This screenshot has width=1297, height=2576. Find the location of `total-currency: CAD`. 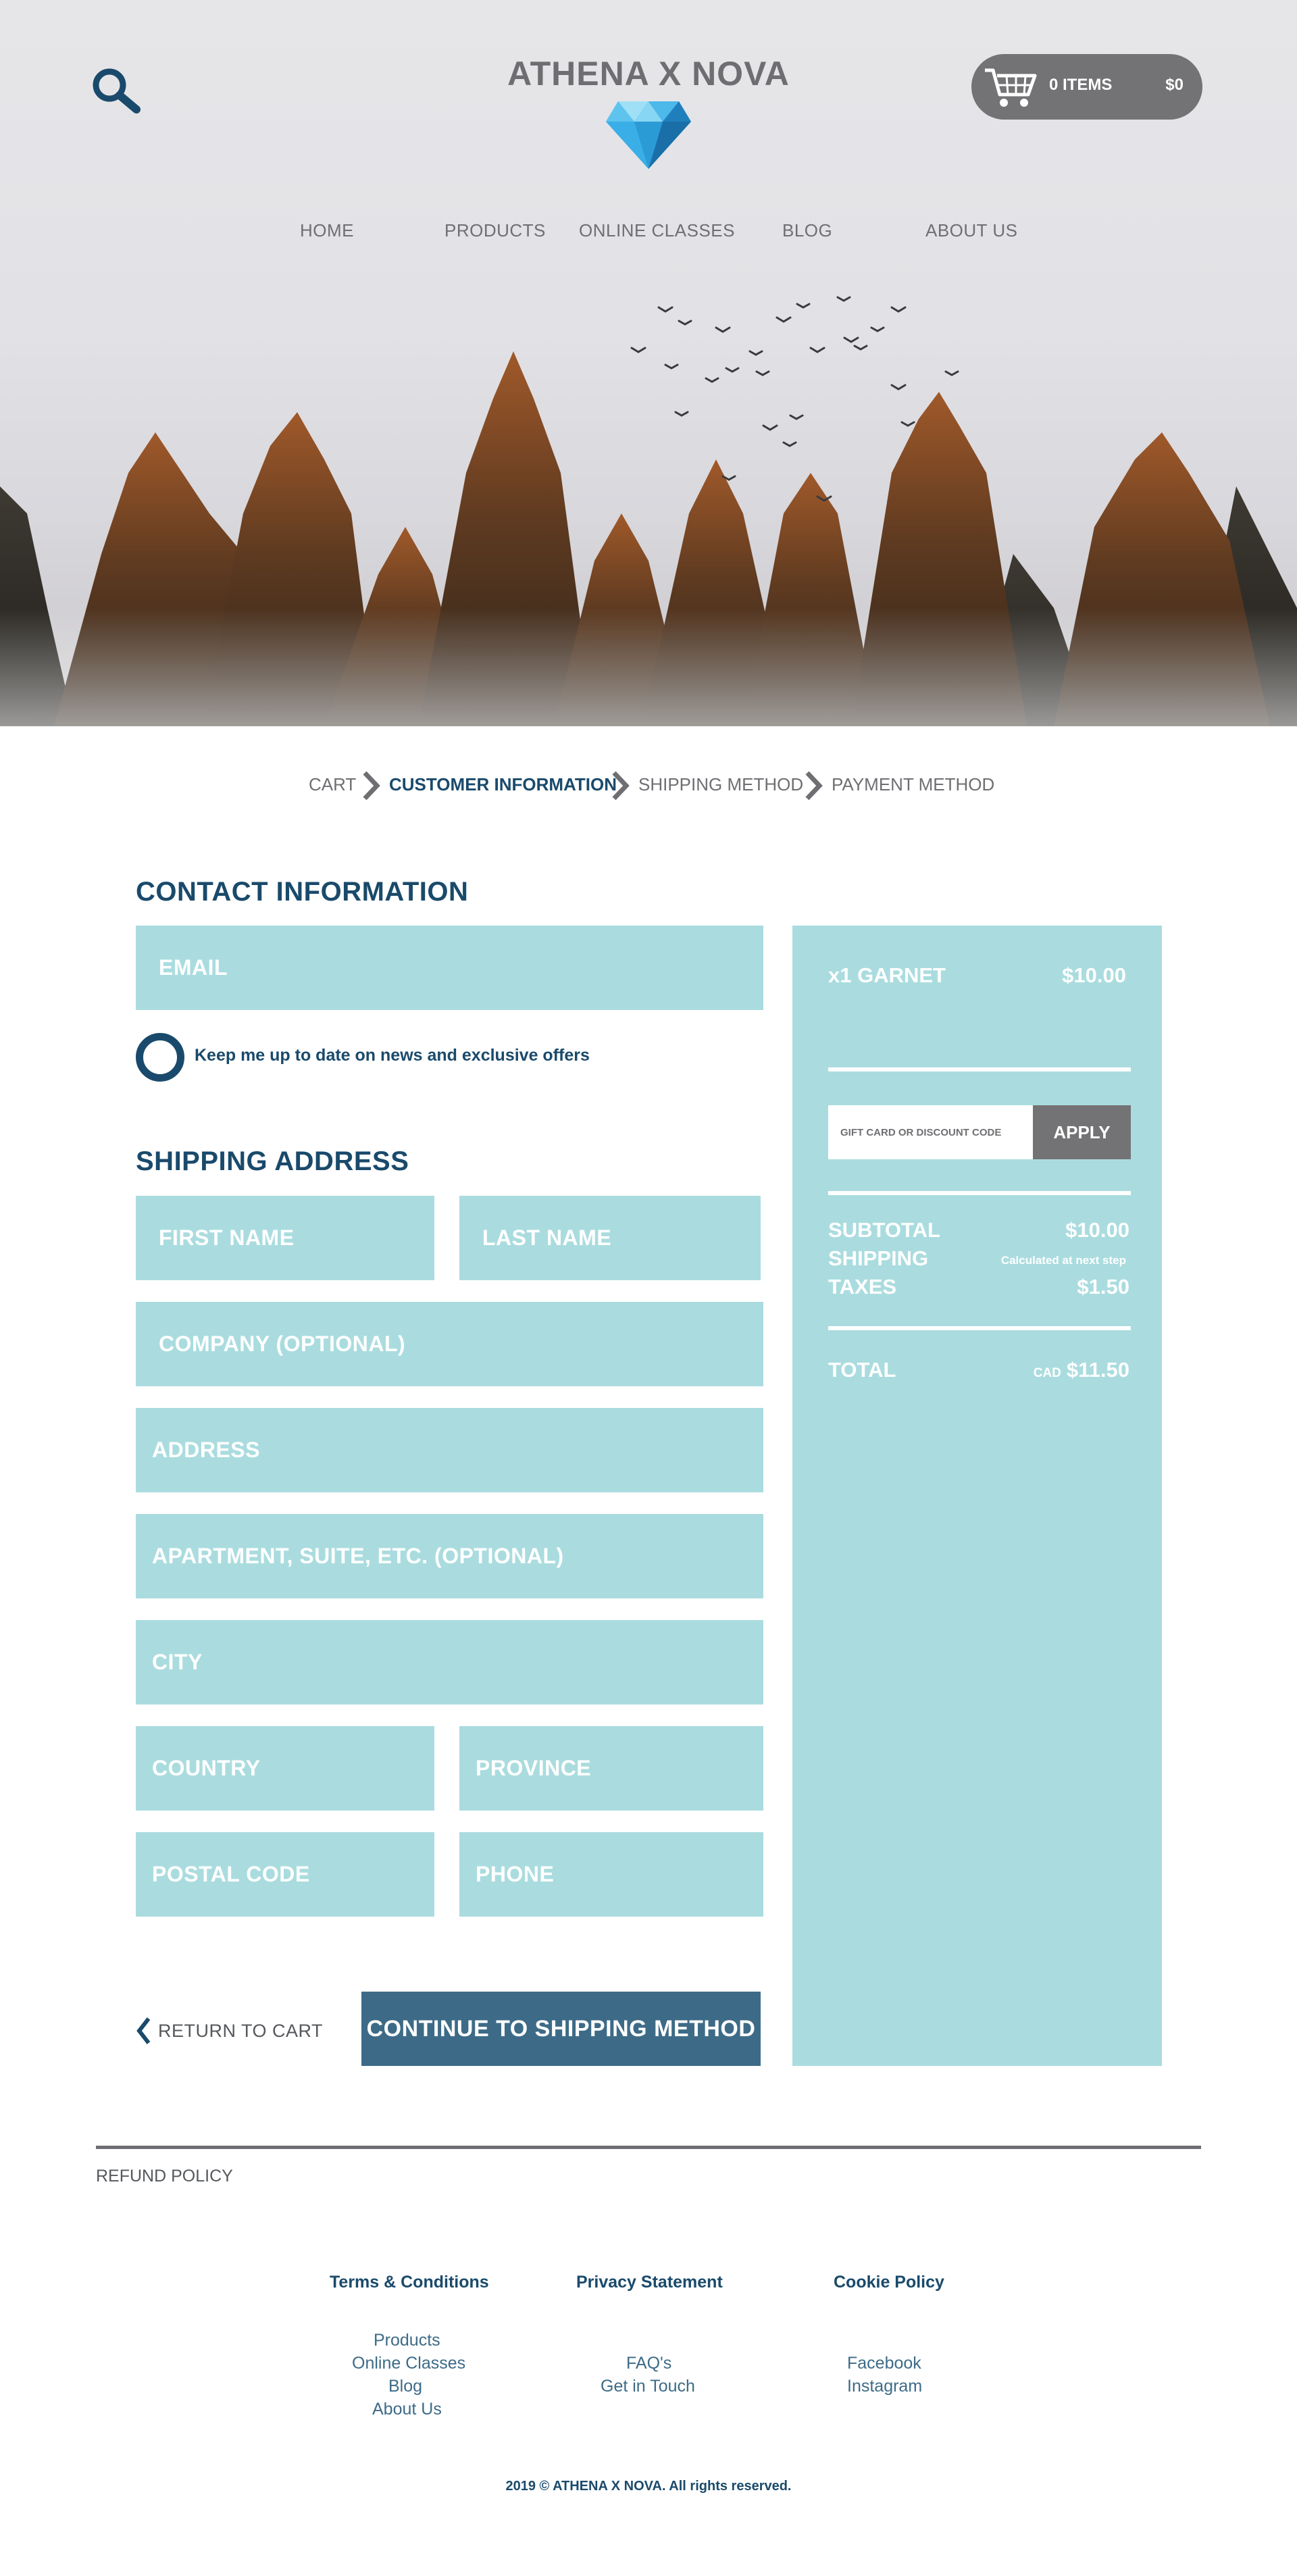

total-currency: CAD is located at coordinates (1047, 1373).